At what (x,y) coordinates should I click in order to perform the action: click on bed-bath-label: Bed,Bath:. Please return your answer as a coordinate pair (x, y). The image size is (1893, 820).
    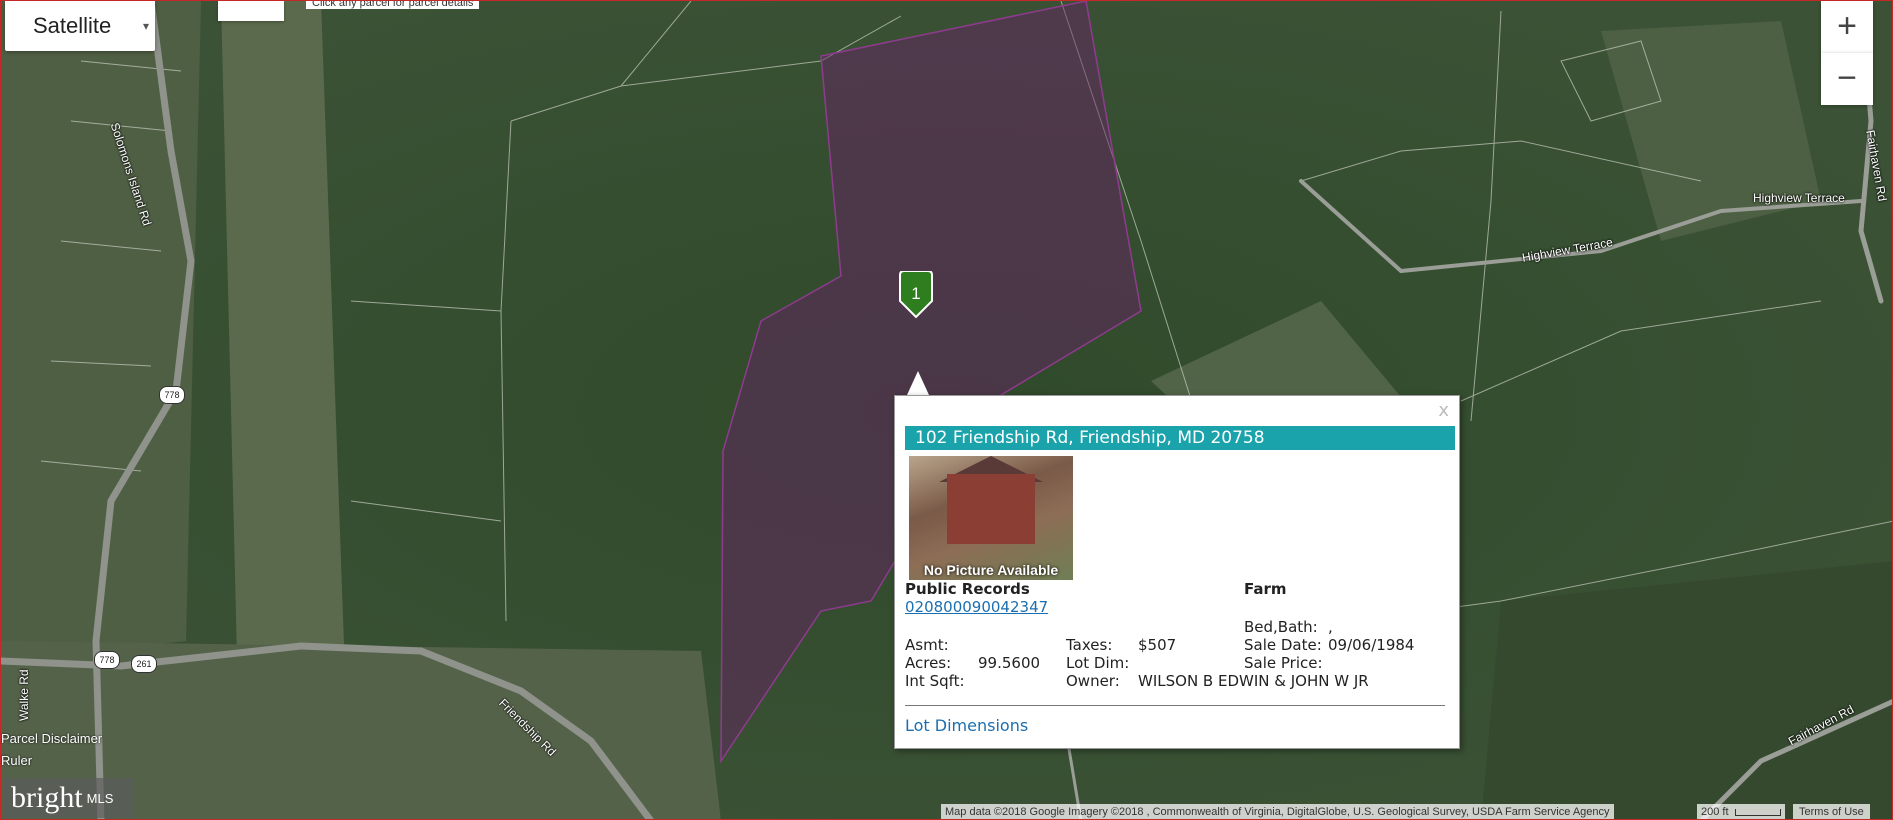
    Looking at the image, I should click on (1281, 627).